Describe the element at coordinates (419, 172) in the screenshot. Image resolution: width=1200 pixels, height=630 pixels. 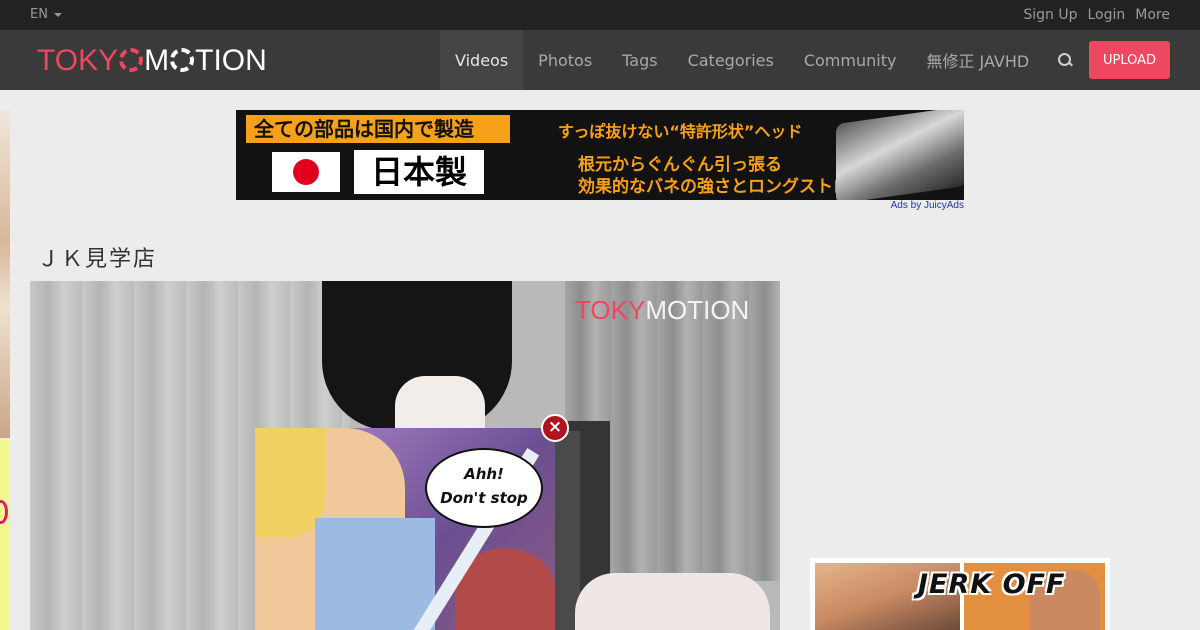
I see `banner-made-in: 日本製` at that location.